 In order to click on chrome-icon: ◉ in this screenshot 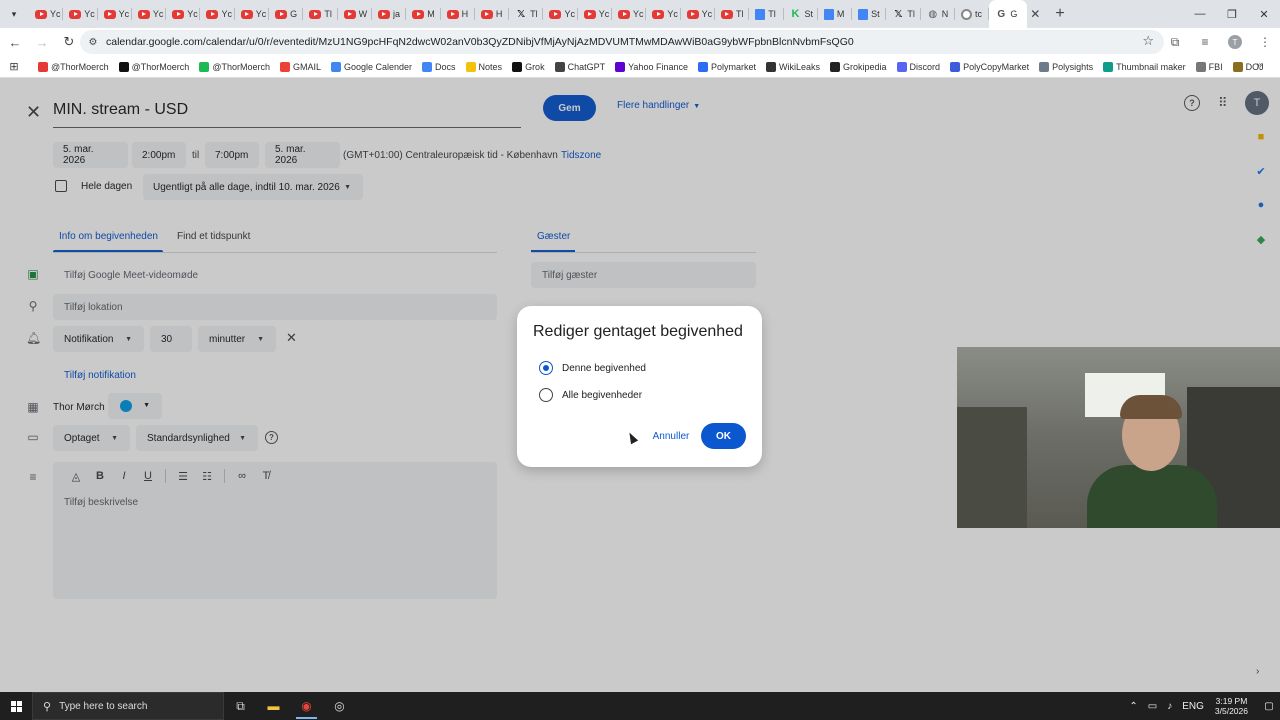, I will do `click(306, 706)`.